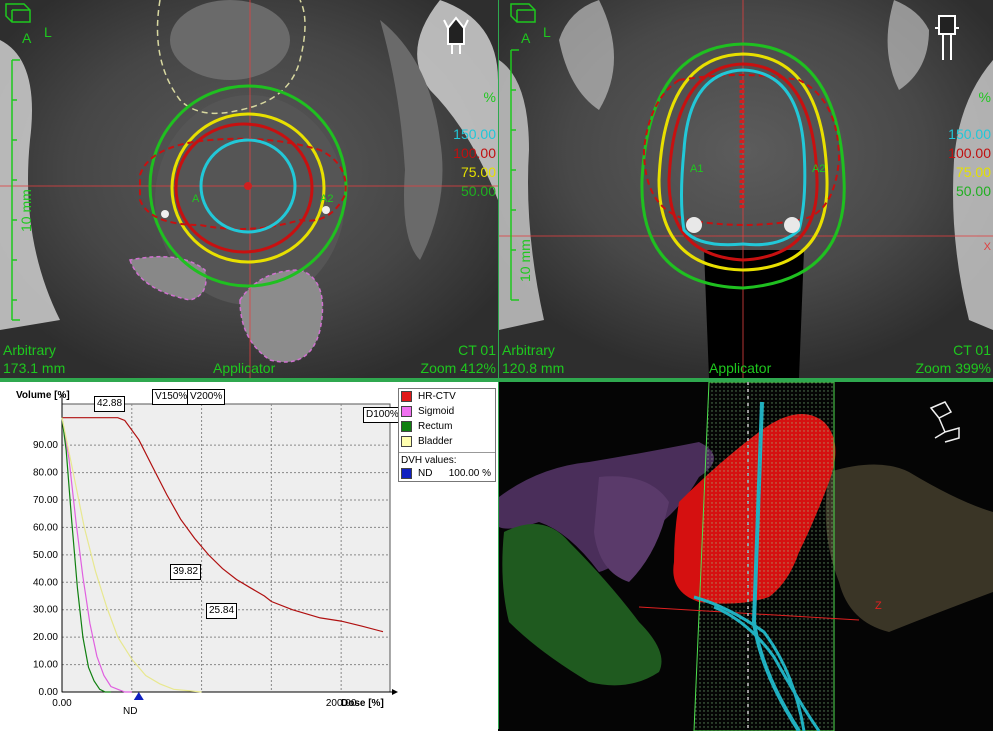  Describe the element at coordinates (458, 368) in the screenshot. I see `zoom-label: Zoom 412%` at that location.